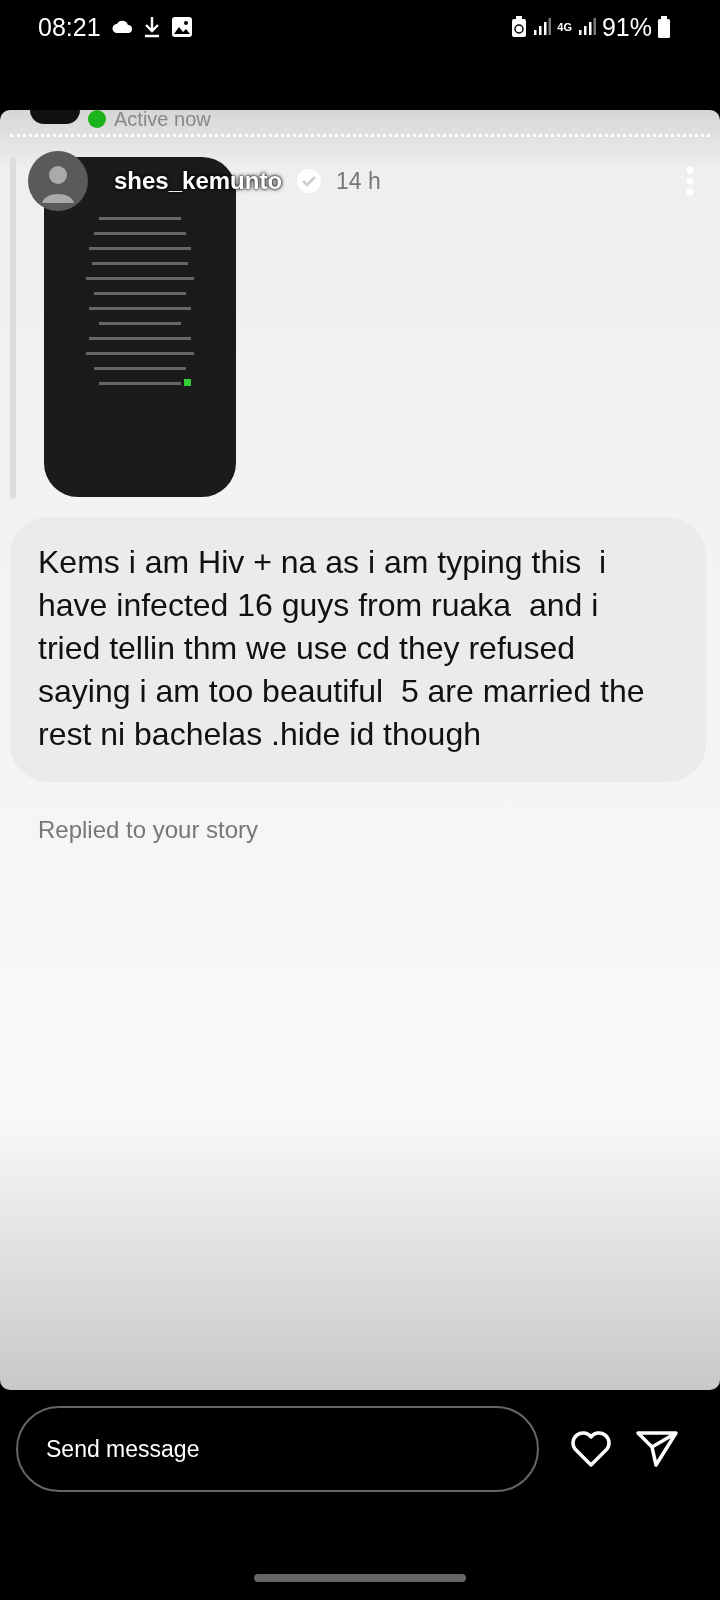  I want to click on reply-note: Replied to your story, so click(148, 829).